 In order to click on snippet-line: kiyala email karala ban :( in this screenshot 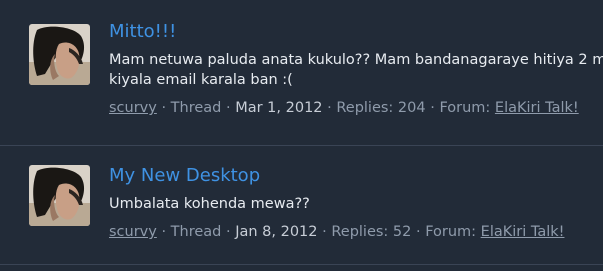, I will do `click(201, 80)`.